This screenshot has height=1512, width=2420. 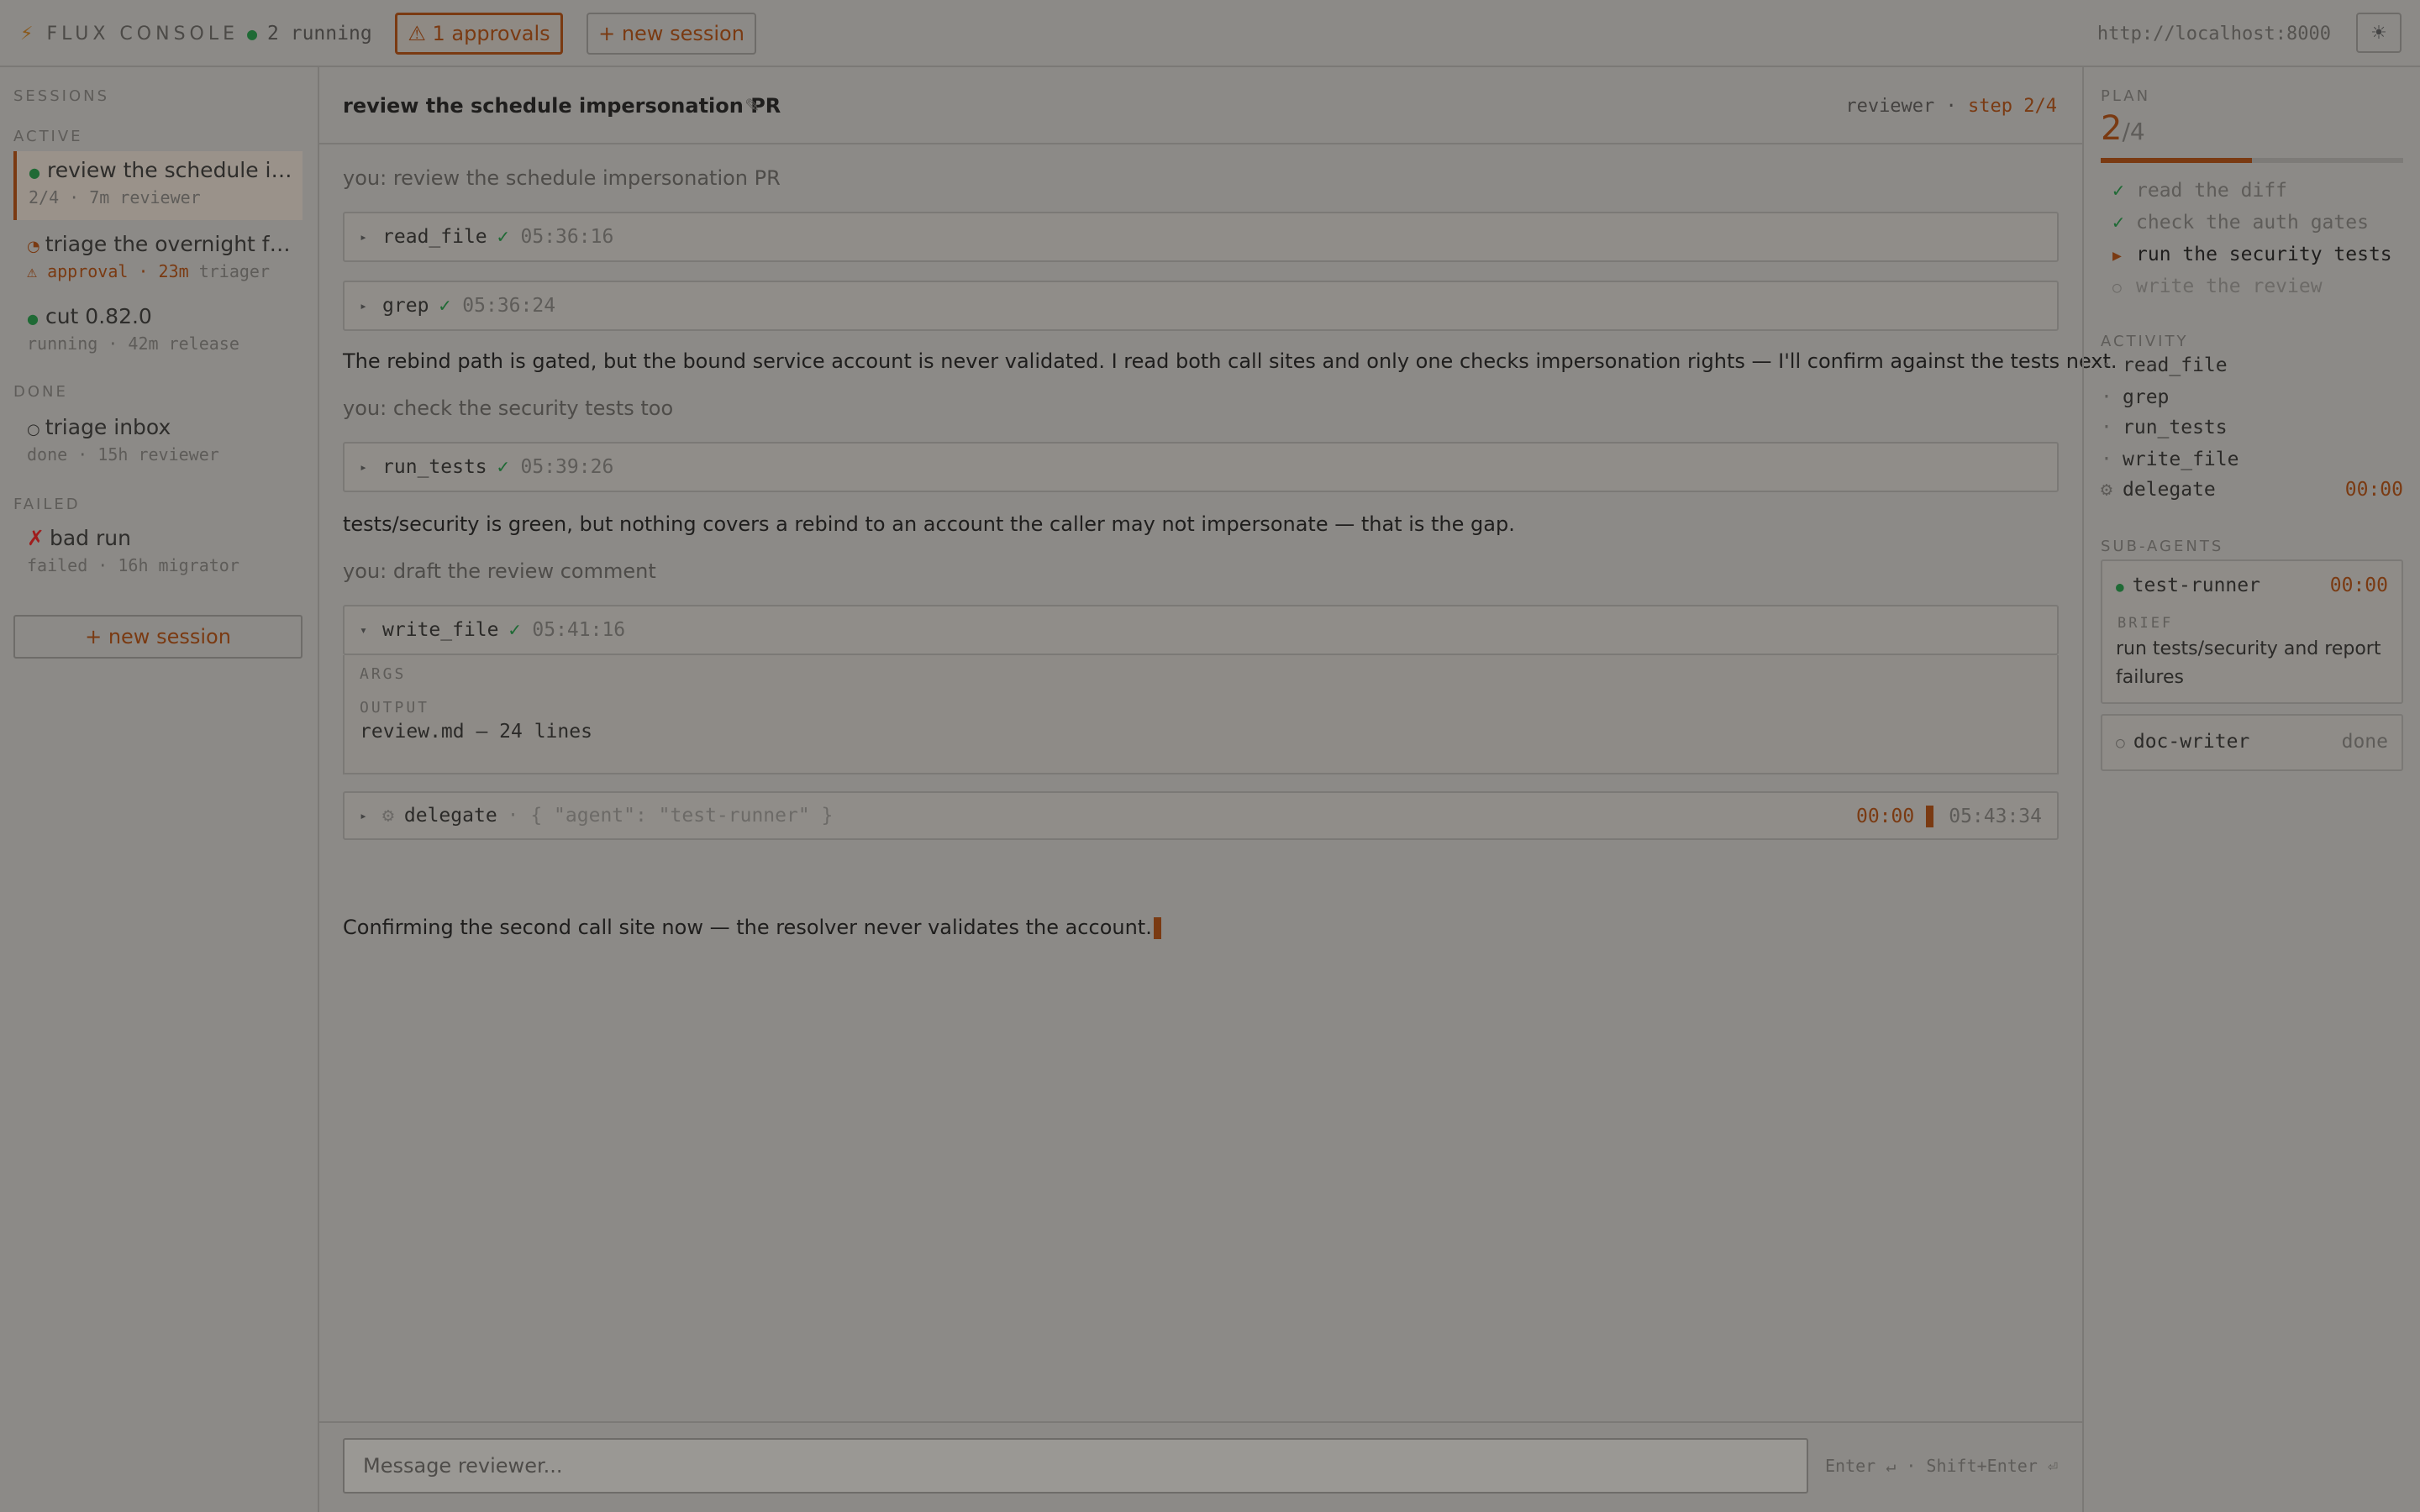 What do you see at coordinates (1201, 630) in the screenshot?
I see `tool-call-write-file: ▾ write_file ✓ 05:41:16` at bounding box center [1201, 630].